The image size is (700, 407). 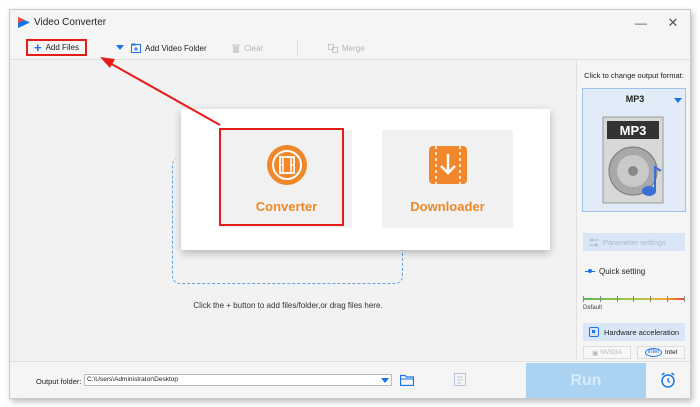 I want to click on parameter-settings-button: Parameter settings, so click(x=634, y=242).